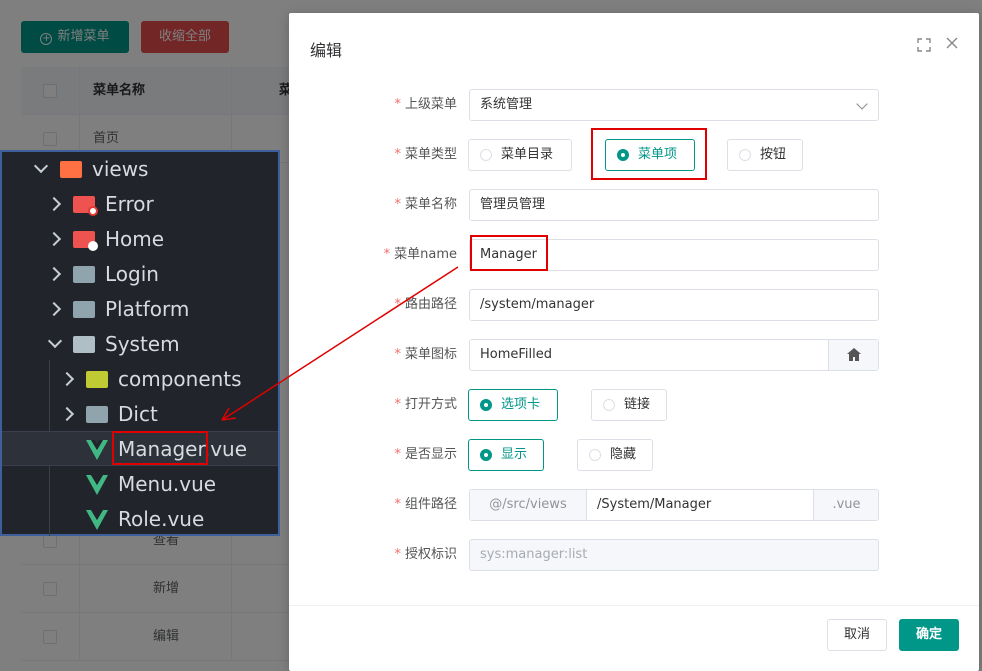 This screenshot has height=671, width=982. I want to click on permission-label: * 授权标识, so click(425, 554).